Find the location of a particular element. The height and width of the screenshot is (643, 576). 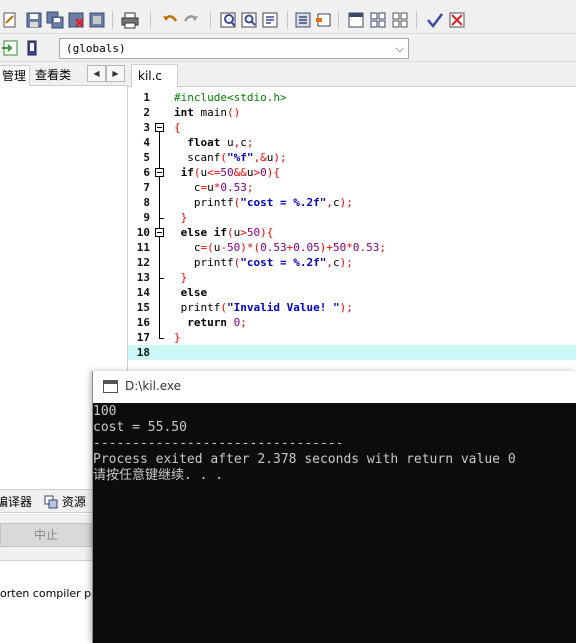

compile-icon is located at coordinates (457, 20).